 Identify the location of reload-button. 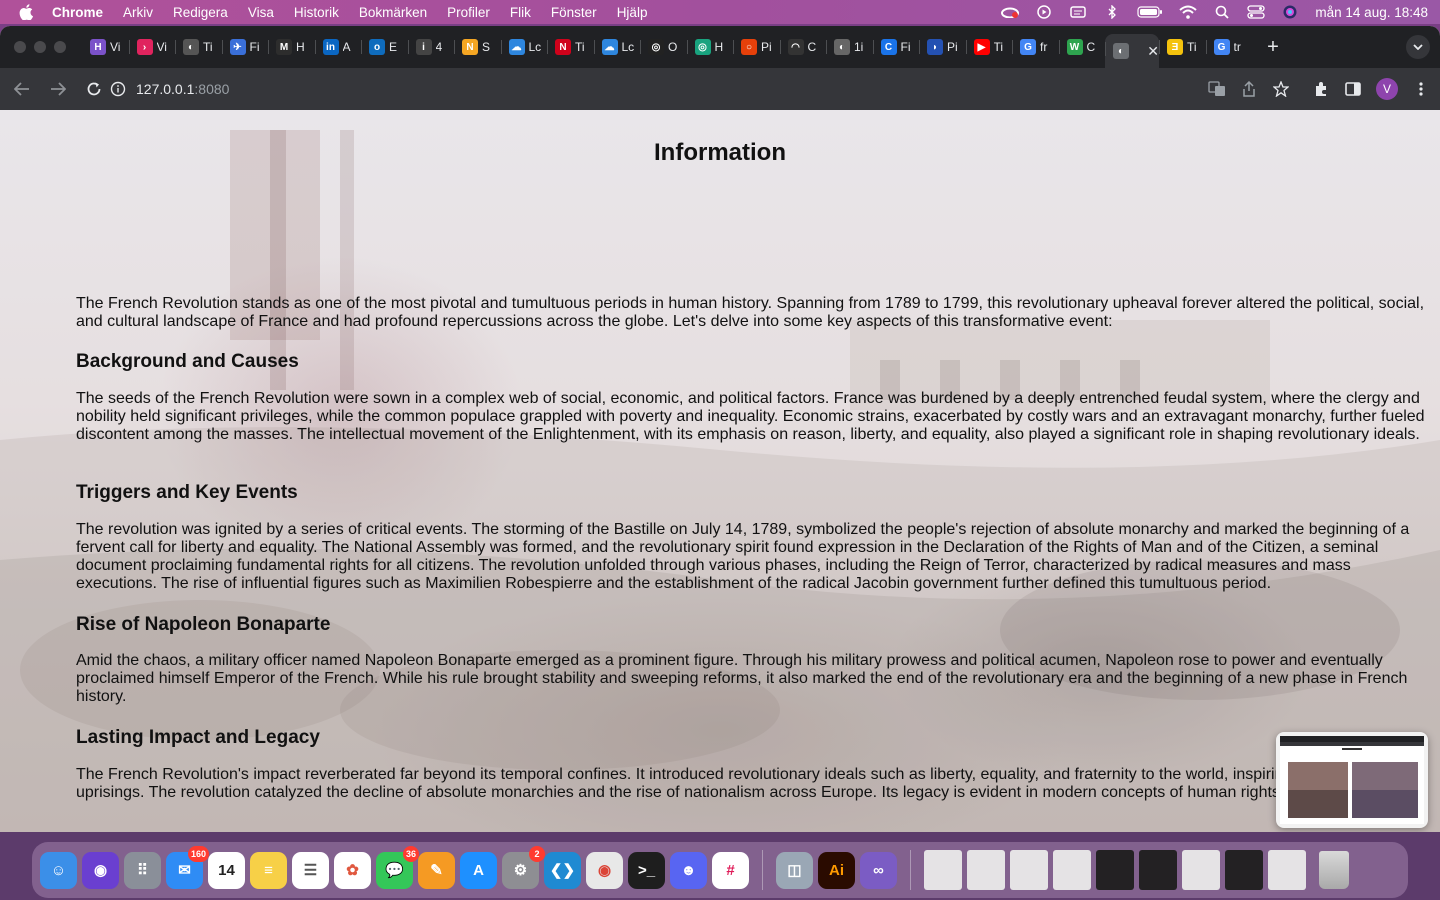
(94, 89).